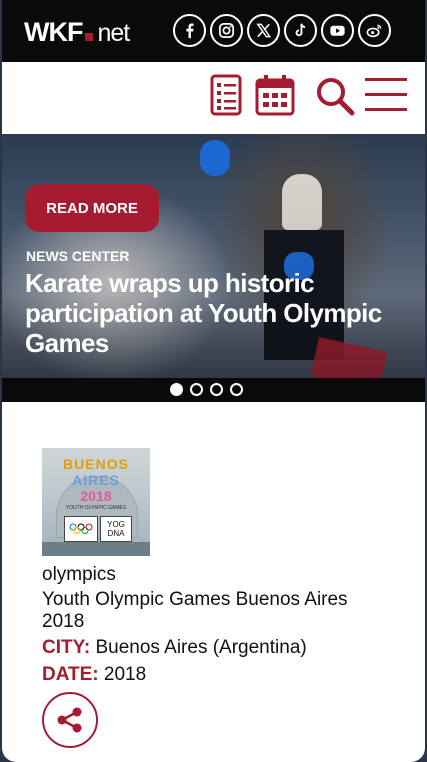  I want to click on site-logo: WKF net, so click(77, 32).